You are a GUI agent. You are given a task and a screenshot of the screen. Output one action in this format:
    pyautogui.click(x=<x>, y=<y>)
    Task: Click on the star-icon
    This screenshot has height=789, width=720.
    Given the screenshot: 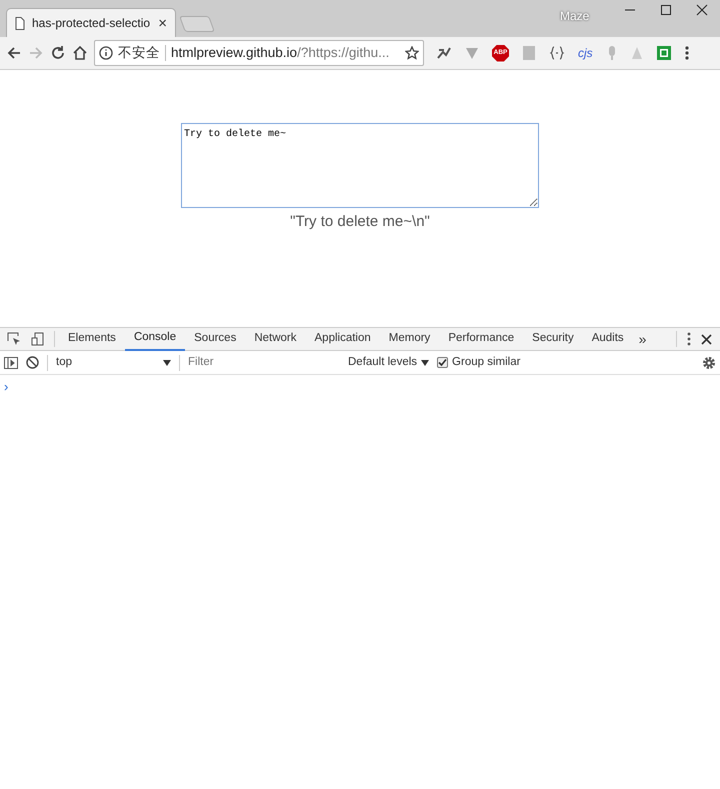 What is the action you would take?
    pyautogui.click(x=412, y=53)
    